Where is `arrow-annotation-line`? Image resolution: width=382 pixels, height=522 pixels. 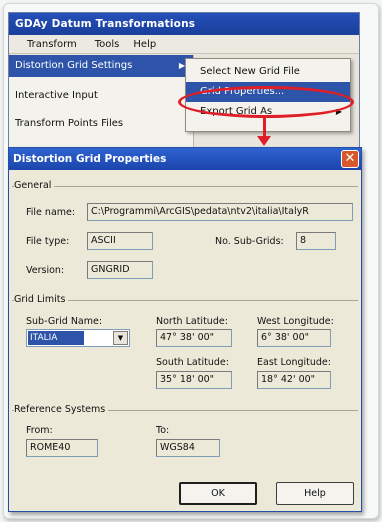 arrow-annotation-line is located at coordinates (264, 127).